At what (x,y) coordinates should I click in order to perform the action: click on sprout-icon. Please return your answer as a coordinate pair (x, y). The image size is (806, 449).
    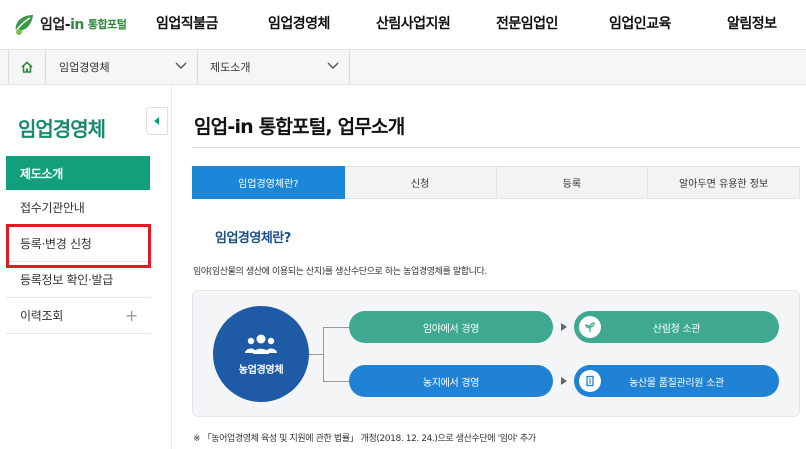
    Looking at the image, I should click on (590, 327).